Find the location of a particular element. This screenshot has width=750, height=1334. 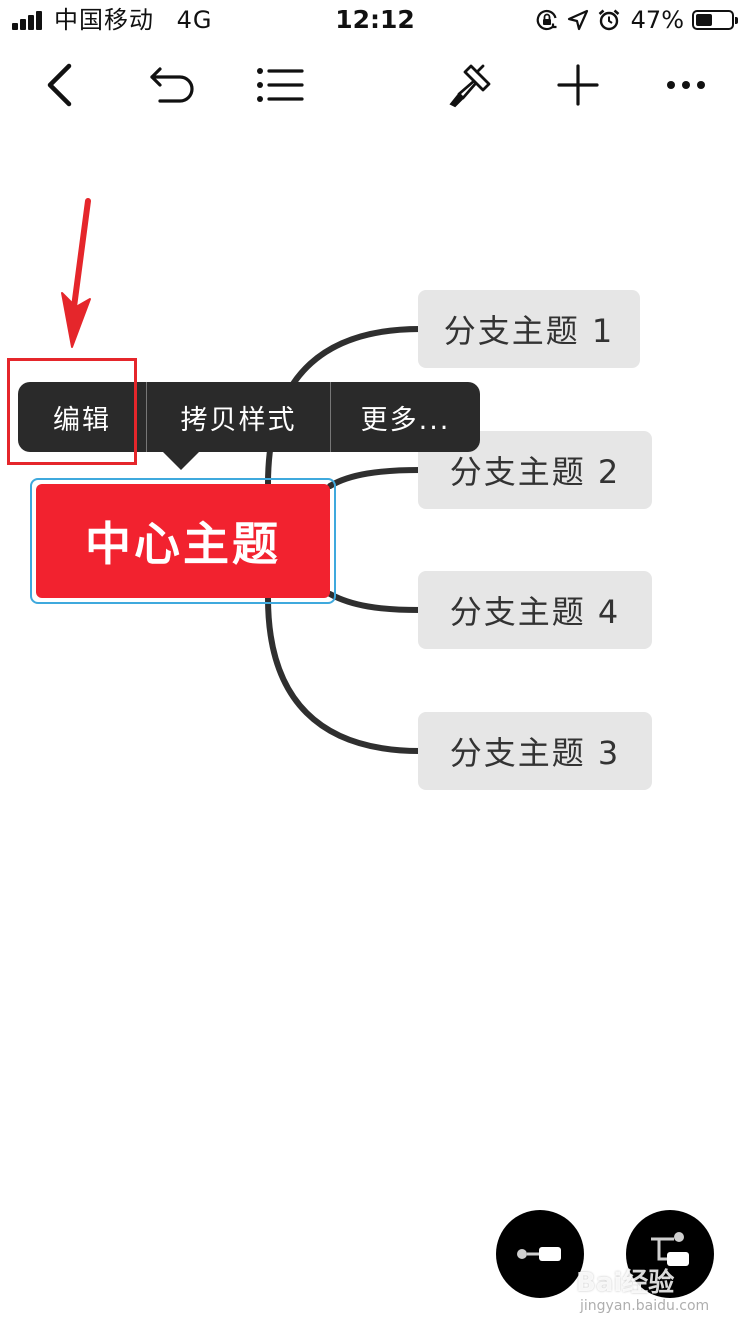

undo-icon is located at coordinates (172, 85).